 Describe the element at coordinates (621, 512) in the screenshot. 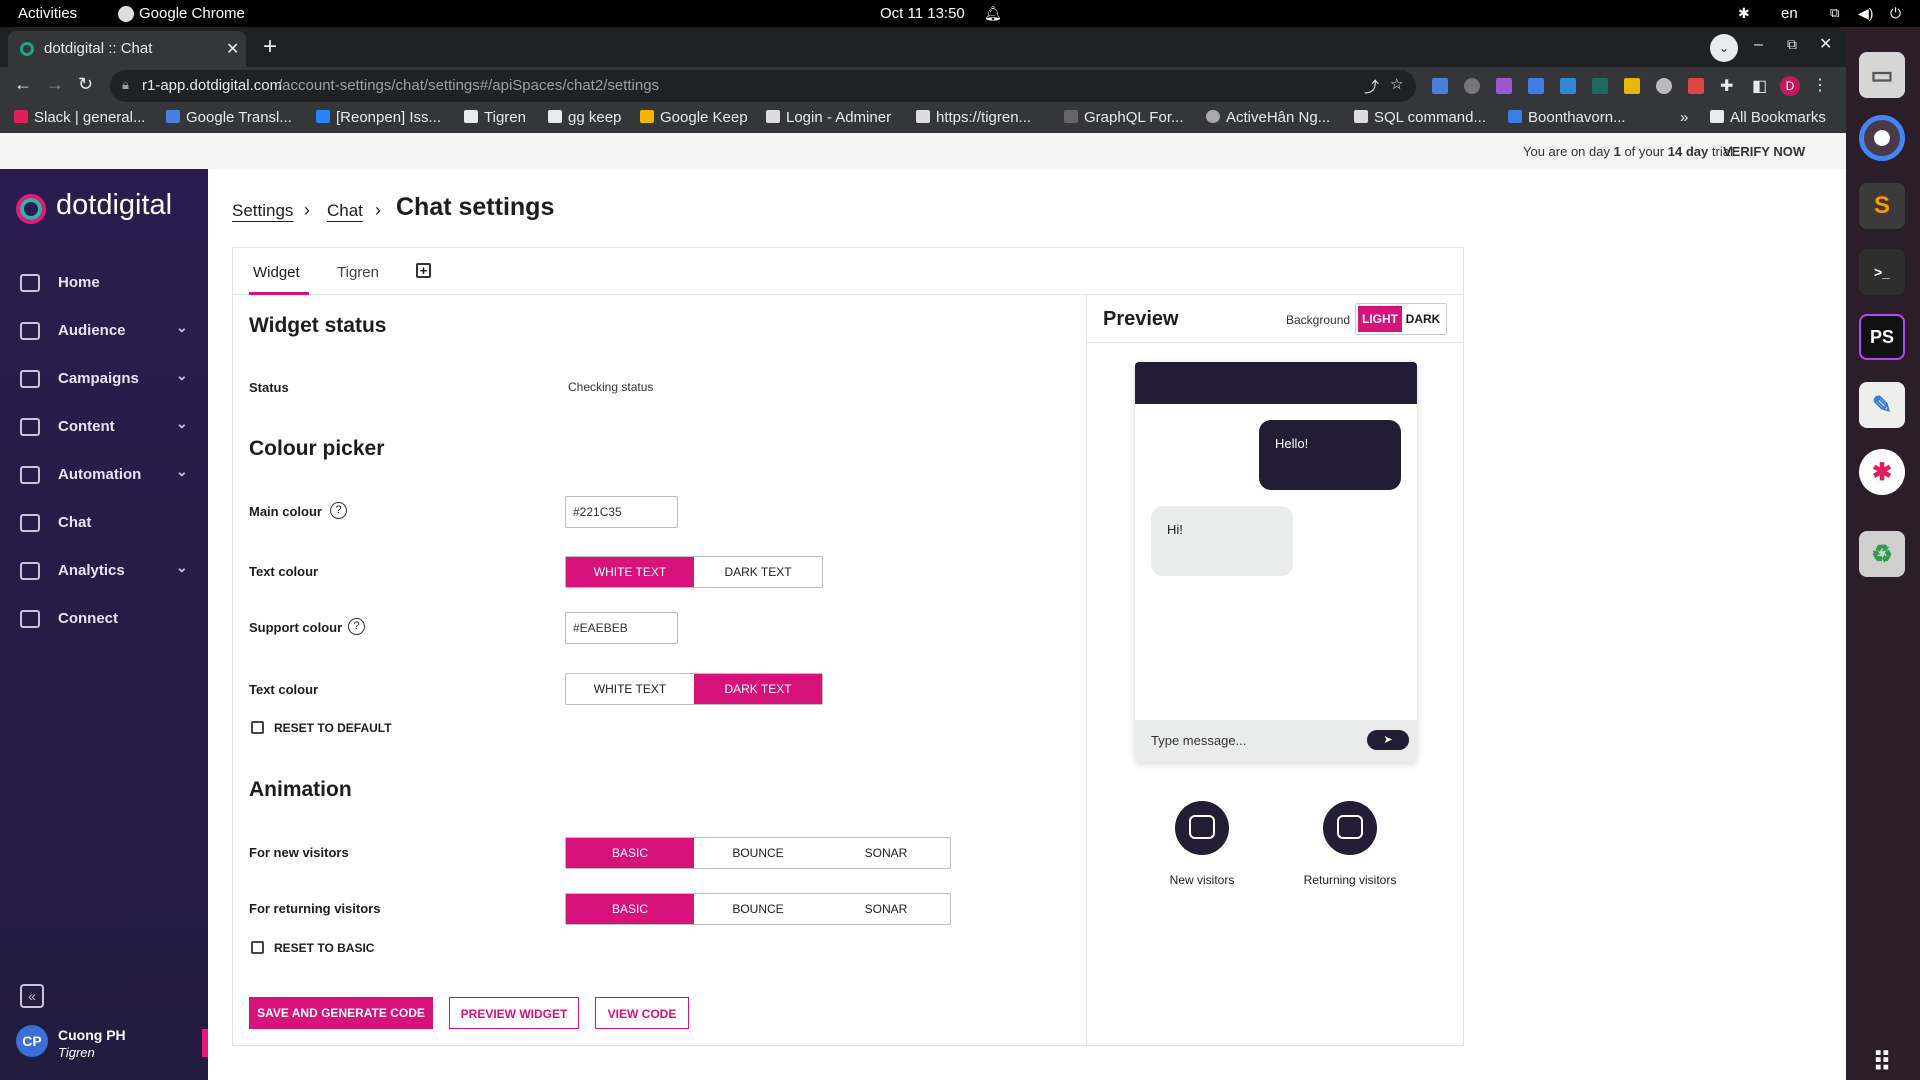

I see `main-colour-input: #221C35` at that location.